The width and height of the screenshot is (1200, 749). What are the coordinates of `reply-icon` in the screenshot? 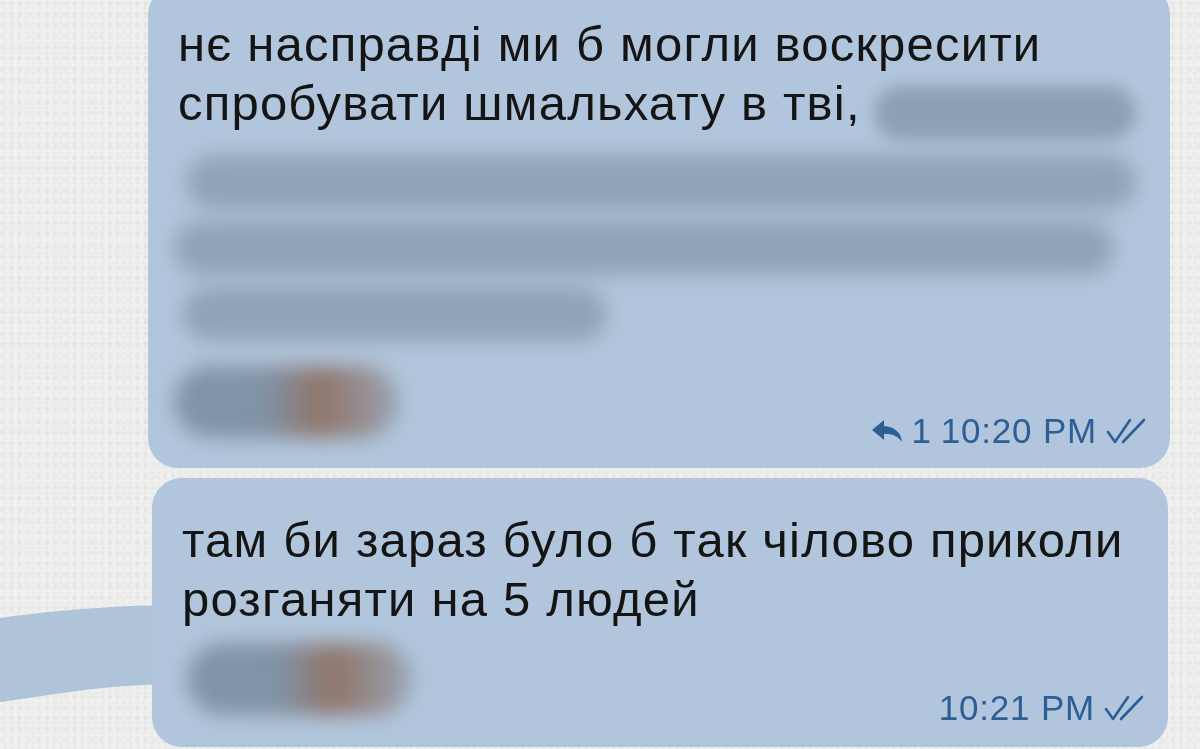 It's located at (886, 431).